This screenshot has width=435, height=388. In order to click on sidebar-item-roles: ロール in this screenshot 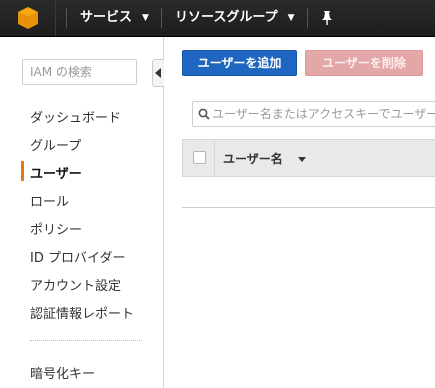, I will do `click(49, 200)`.